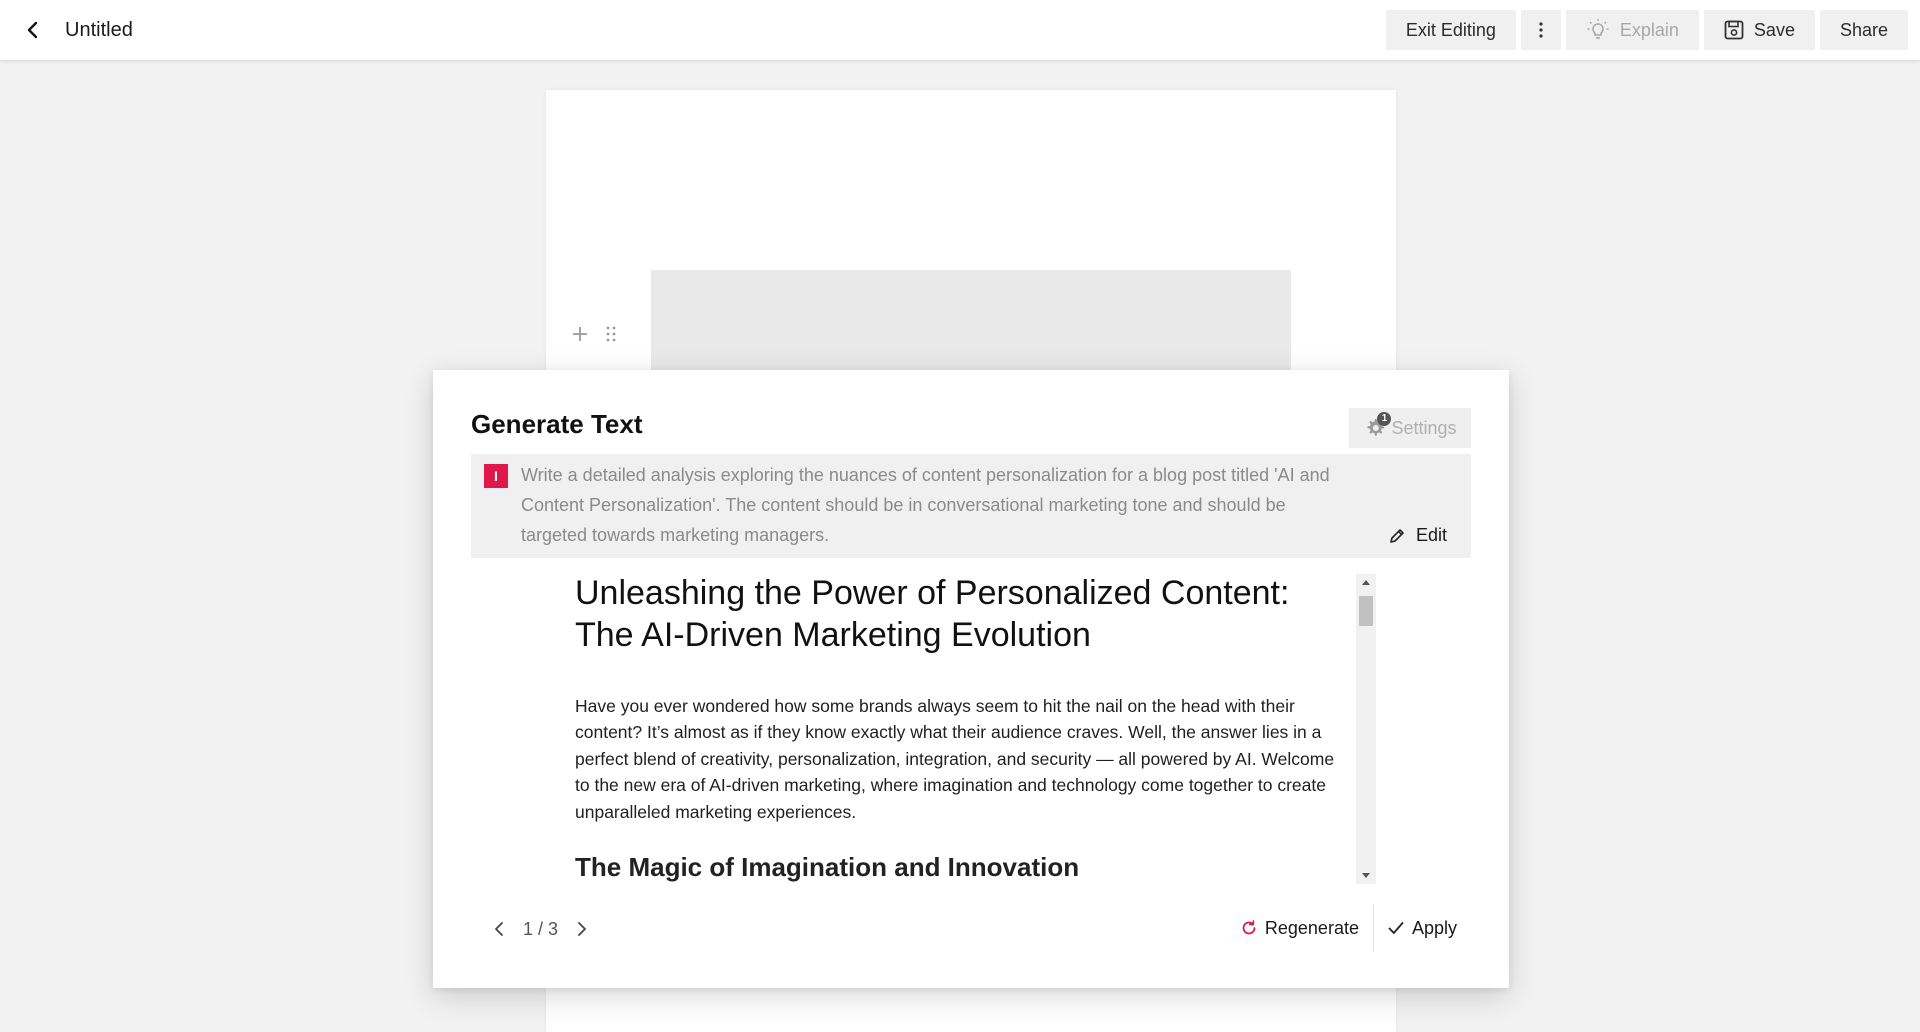 The width and height of the screenshot is (1920, 1032). I want to click on image-block-placeholder, so click(971, 320).